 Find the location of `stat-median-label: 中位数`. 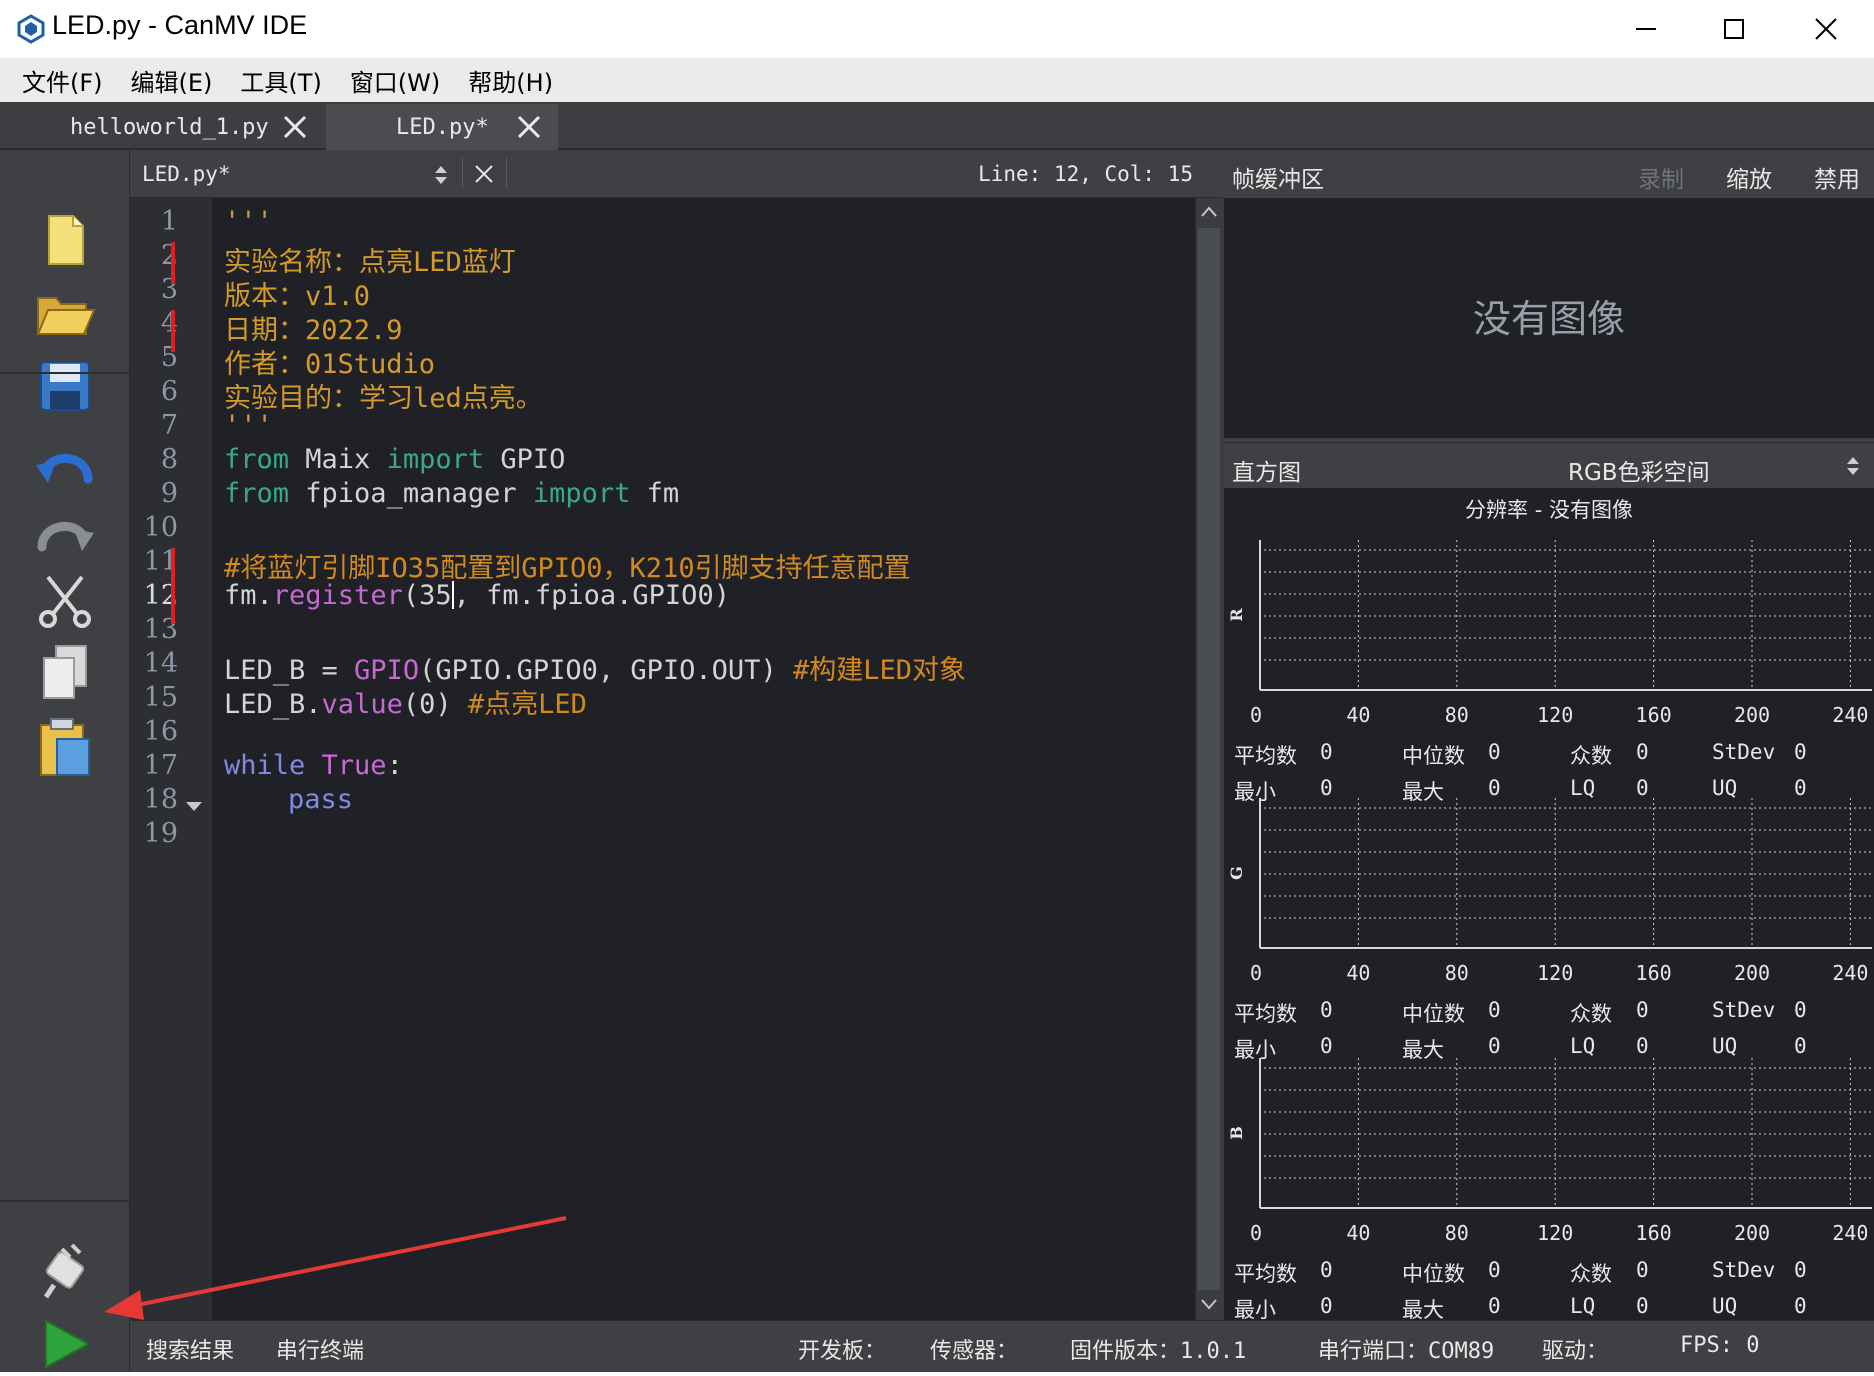

stat-median-label: 中位数 is located at coordinates (1433, 756).